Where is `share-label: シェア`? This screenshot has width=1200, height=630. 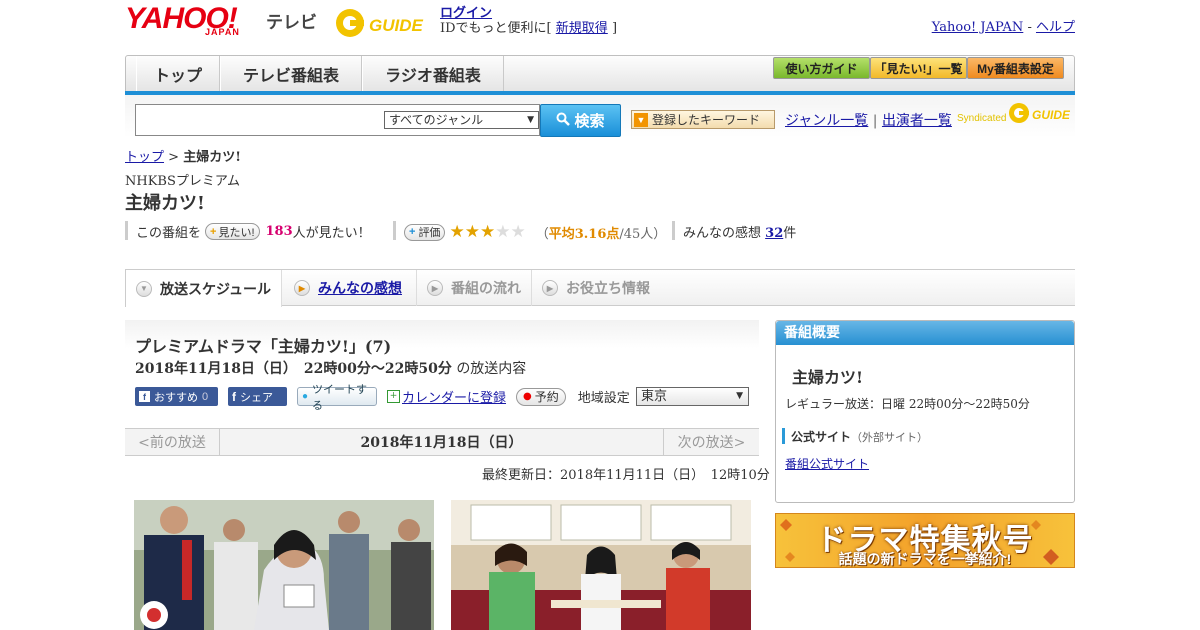 share-label: シェア is located at coordinates (256, 397).